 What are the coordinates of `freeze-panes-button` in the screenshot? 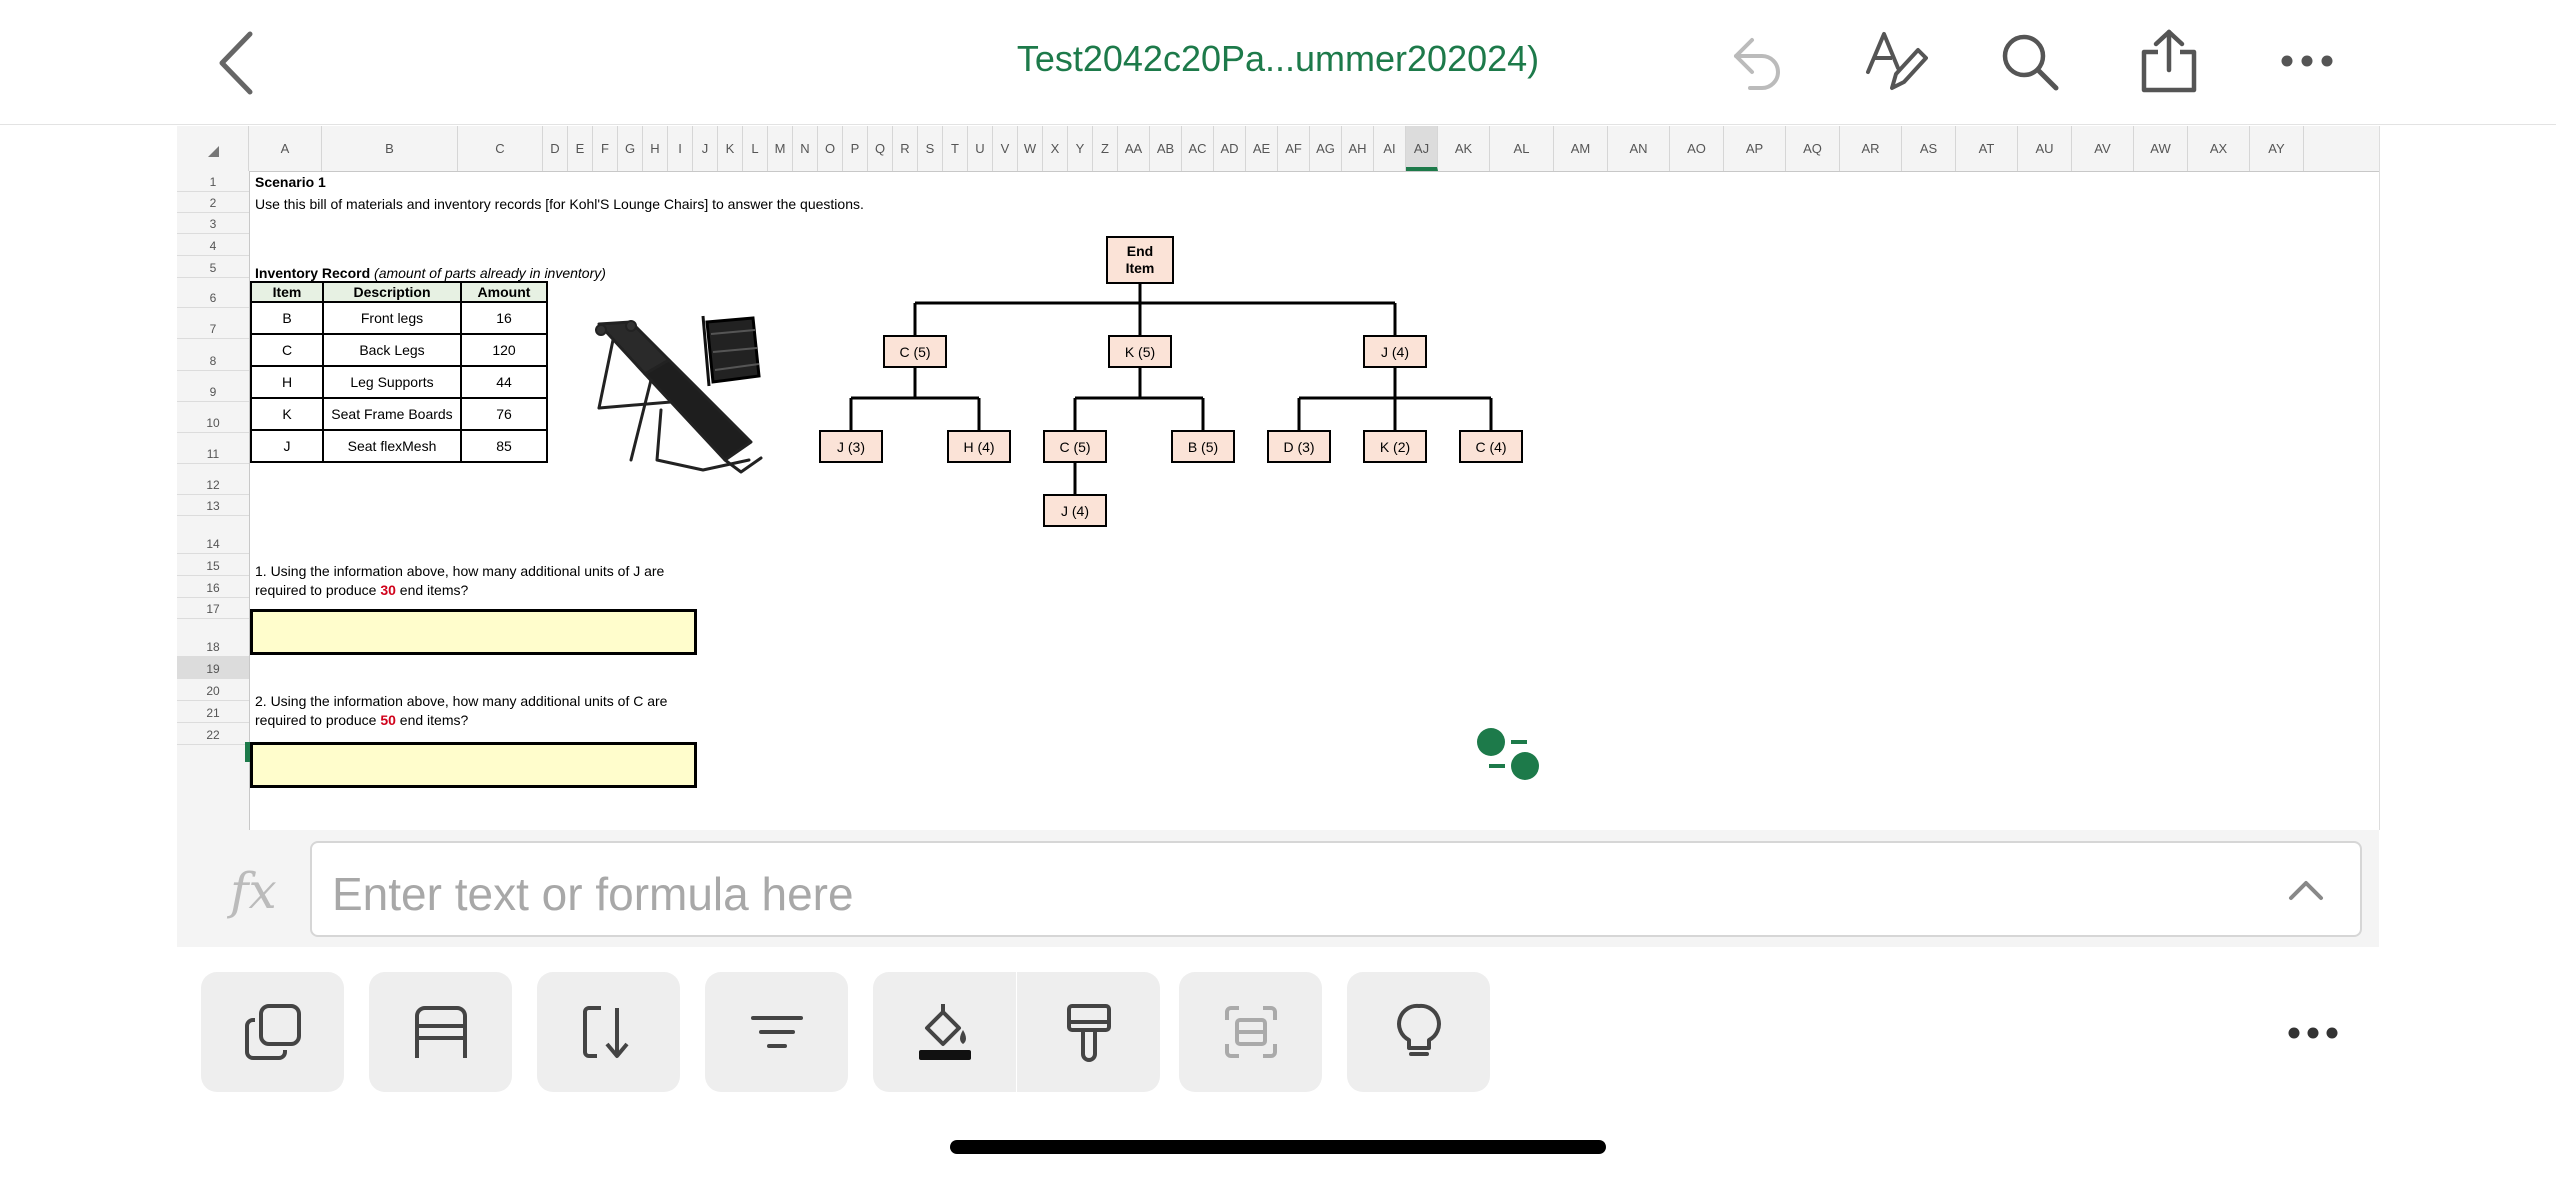 It's located at (440, 1032).